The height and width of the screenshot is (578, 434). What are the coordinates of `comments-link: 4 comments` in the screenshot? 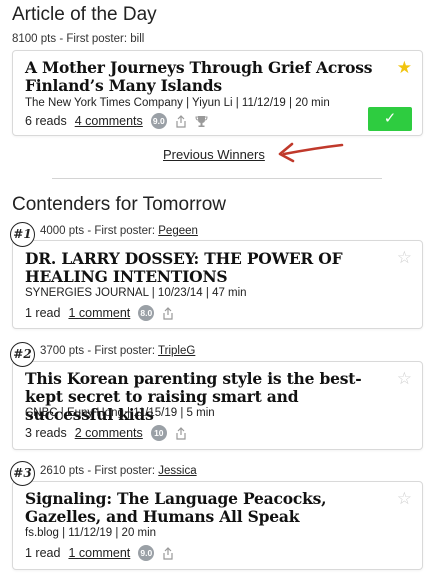 It's located at (109, 121).